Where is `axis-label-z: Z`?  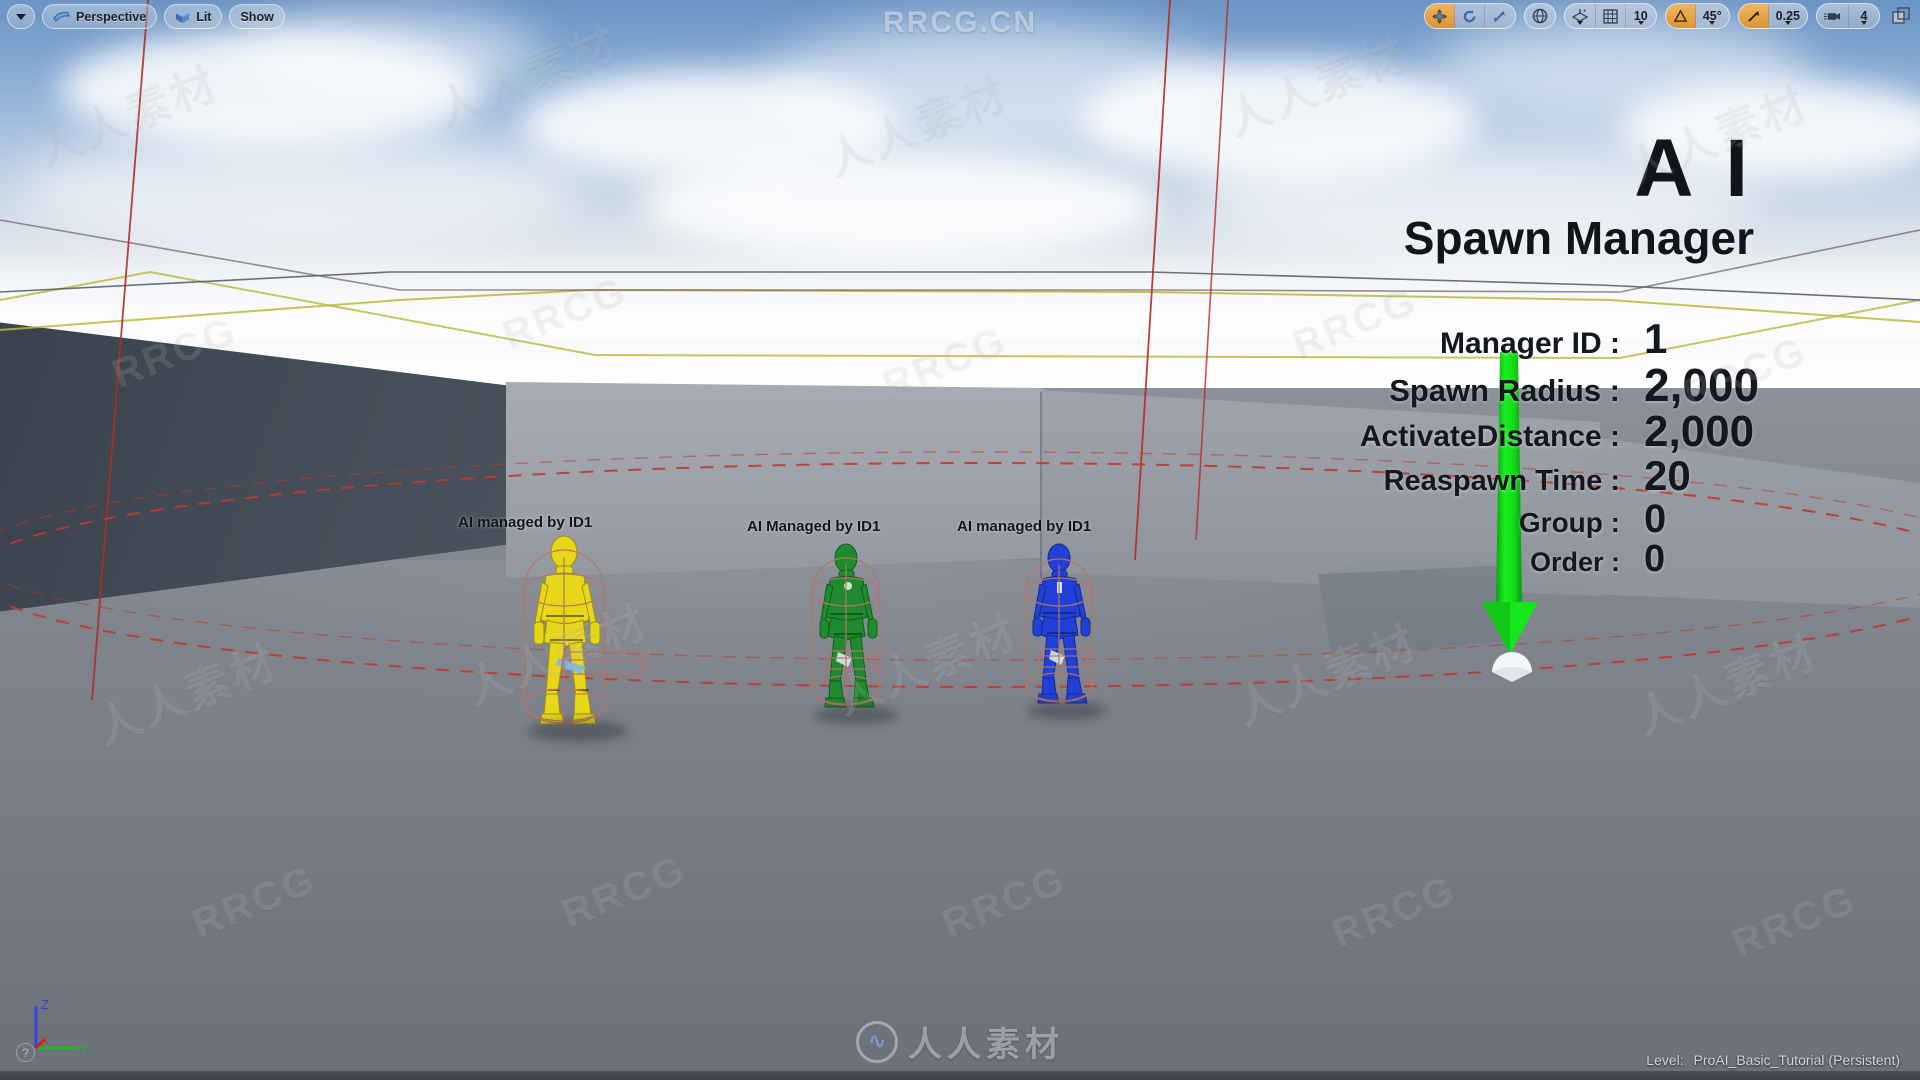
axis-label-z: Z is located at coordinates (45, 1004).